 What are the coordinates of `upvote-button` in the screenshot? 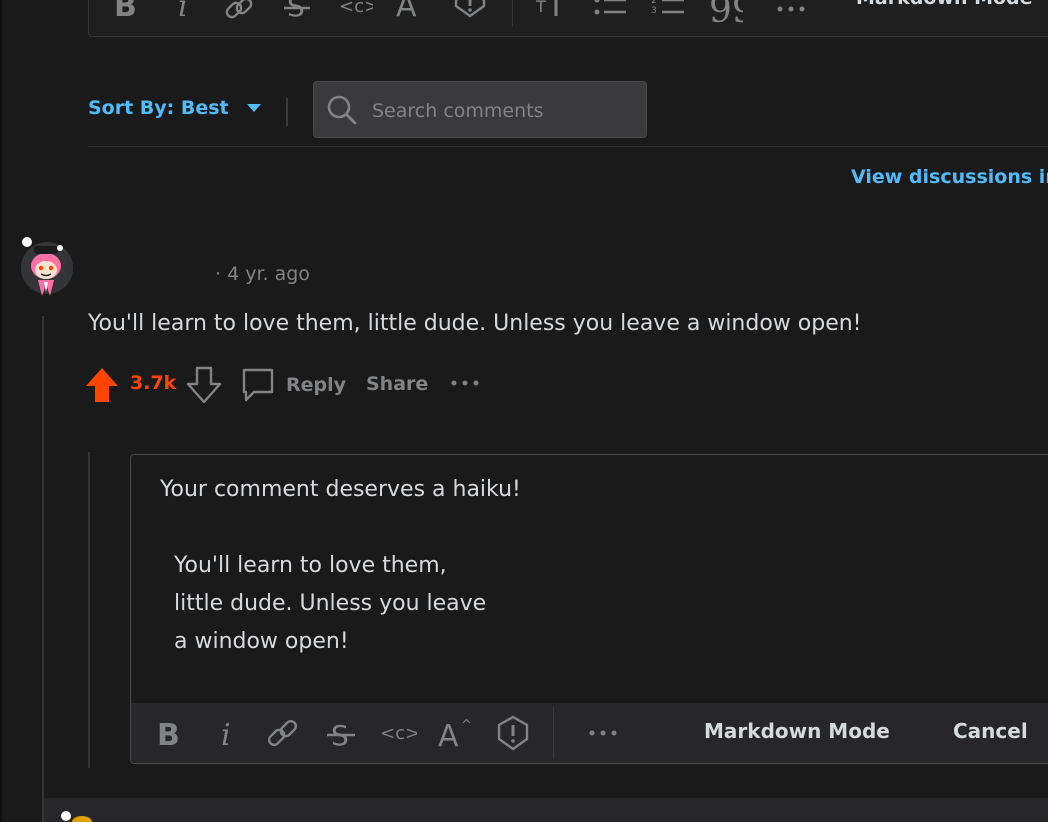 It's located at (102, 385).